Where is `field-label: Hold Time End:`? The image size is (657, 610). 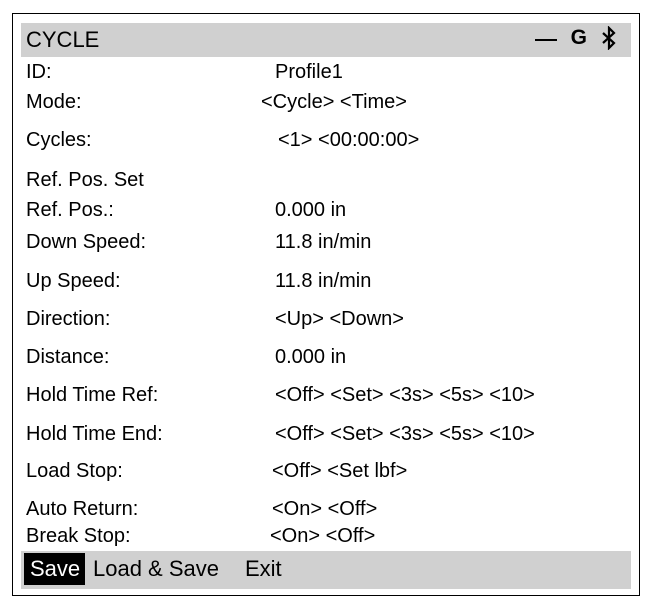 field-label: Hold Time End: is located at coordinates (94, 434).